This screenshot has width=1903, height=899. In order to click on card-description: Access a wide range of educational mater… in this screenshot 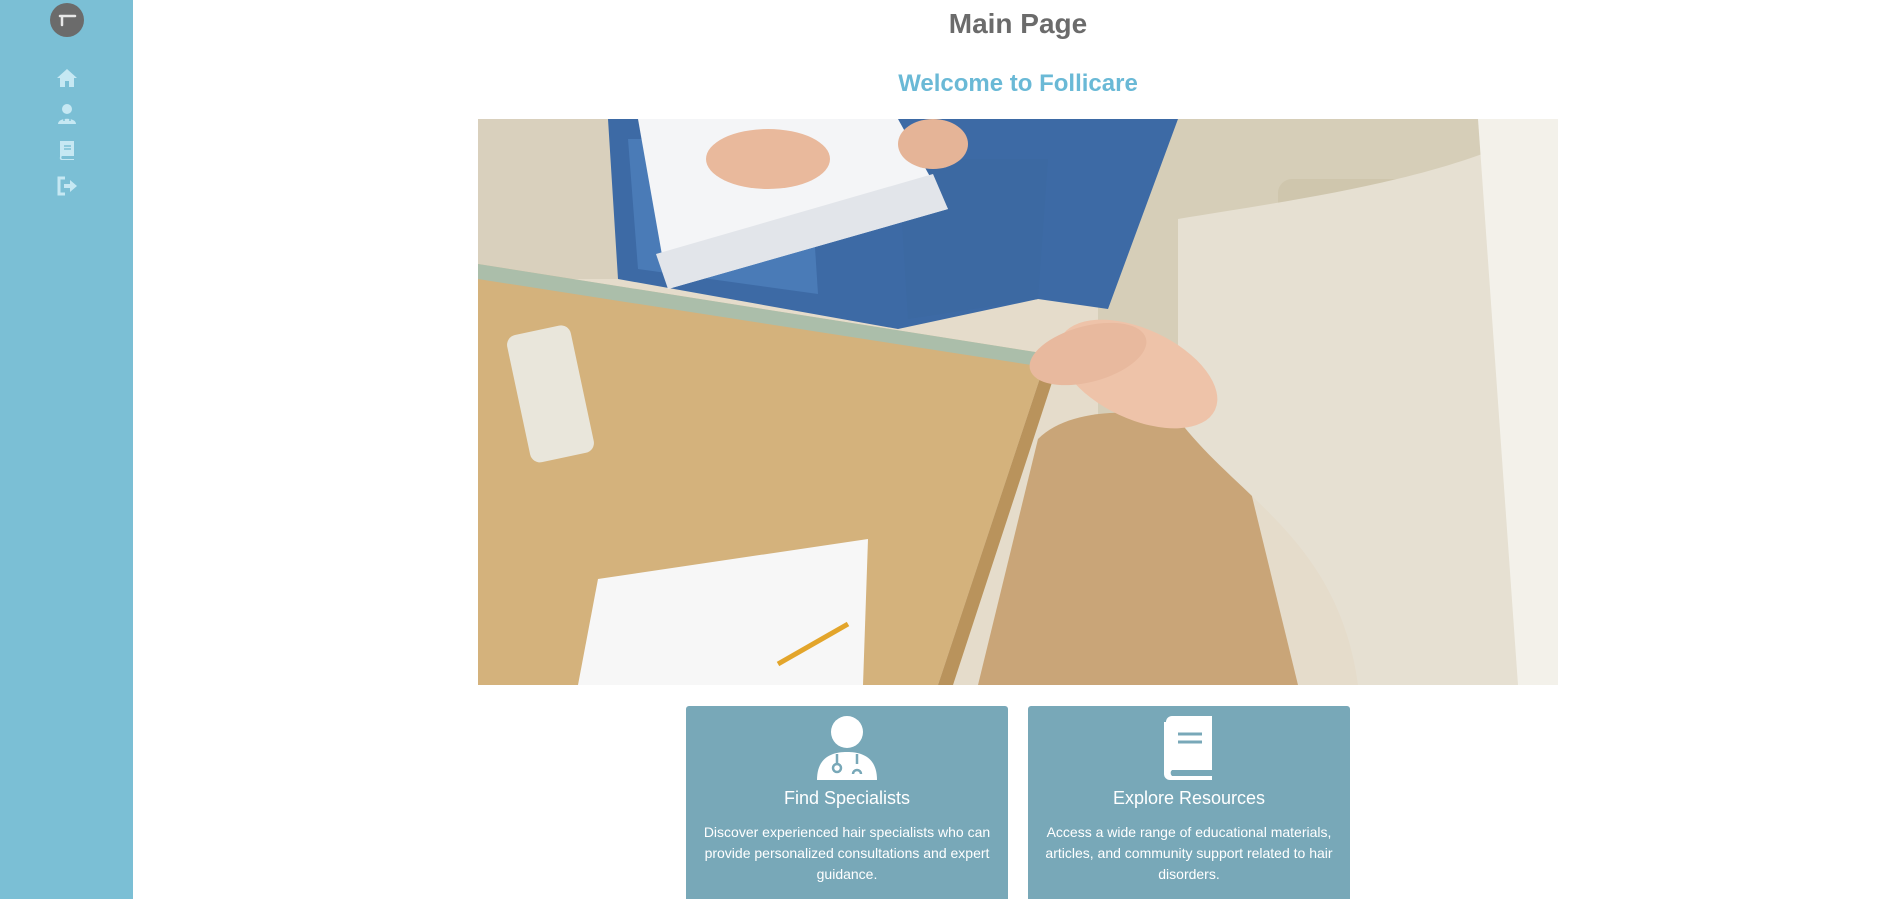, I will do `click(1189, 853)`.